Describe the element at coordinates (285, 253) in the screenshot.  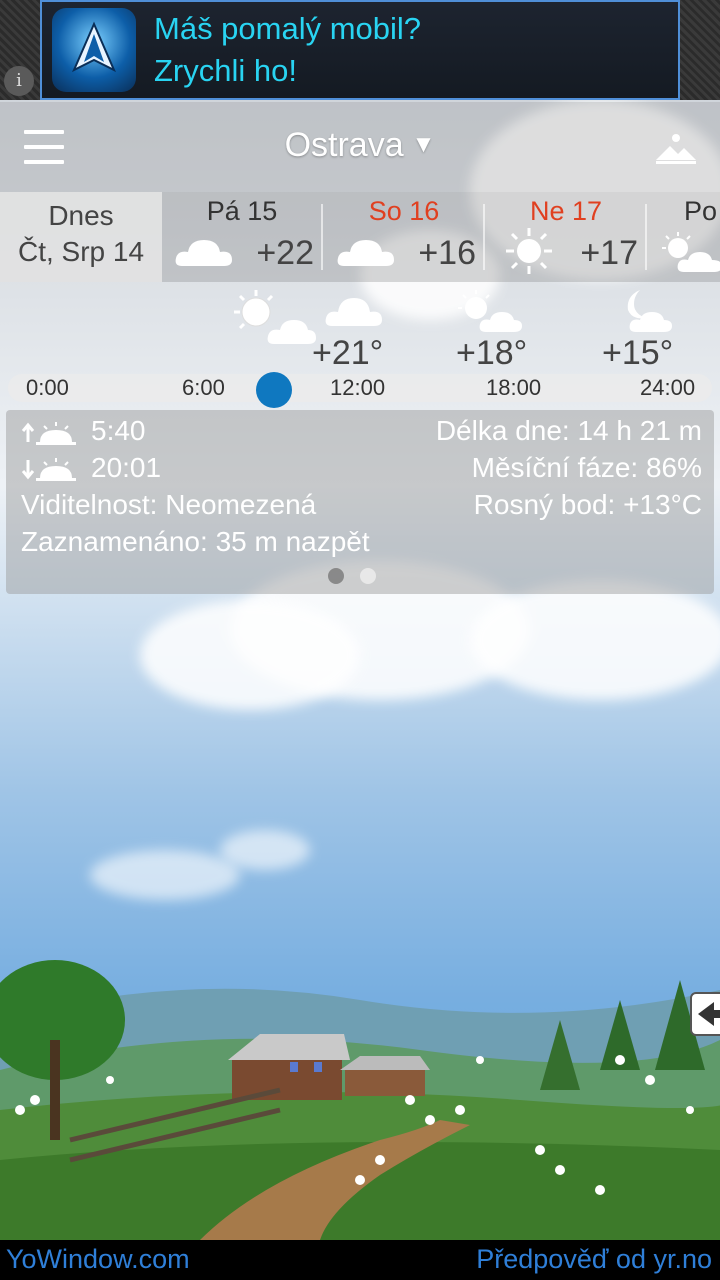
I see `day-temp: +22` at that location.